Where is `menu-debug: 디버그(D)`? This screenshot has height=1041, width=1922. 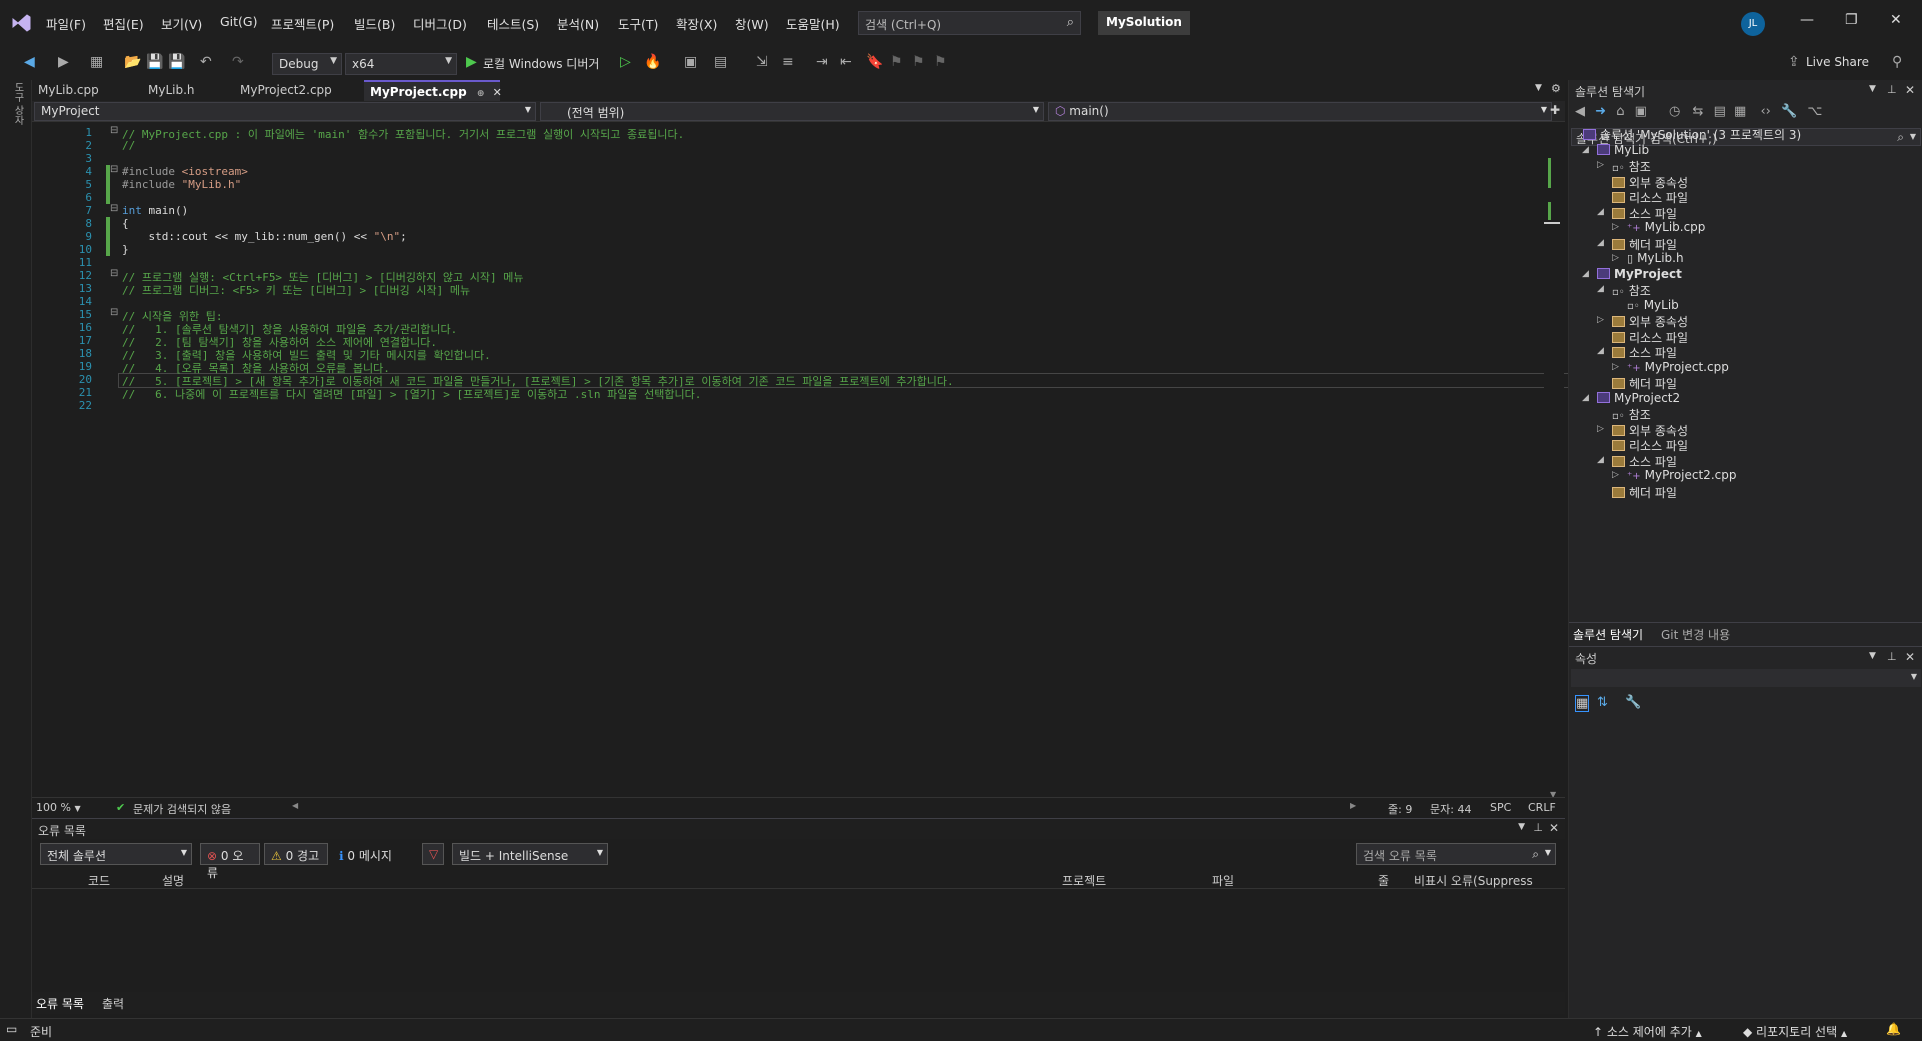
menu-debug: 디버그(D) is located at coordinates (440, 23).